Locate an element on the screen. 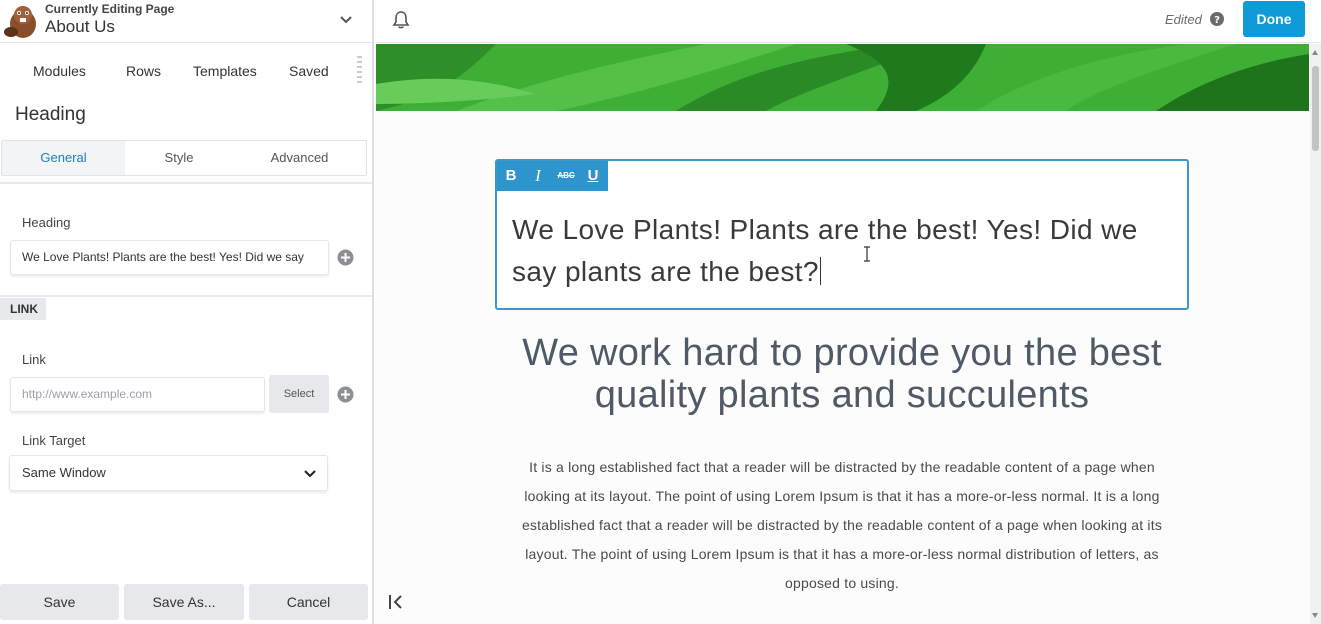  help-icon: ? is located at coordinates (1217, 19).